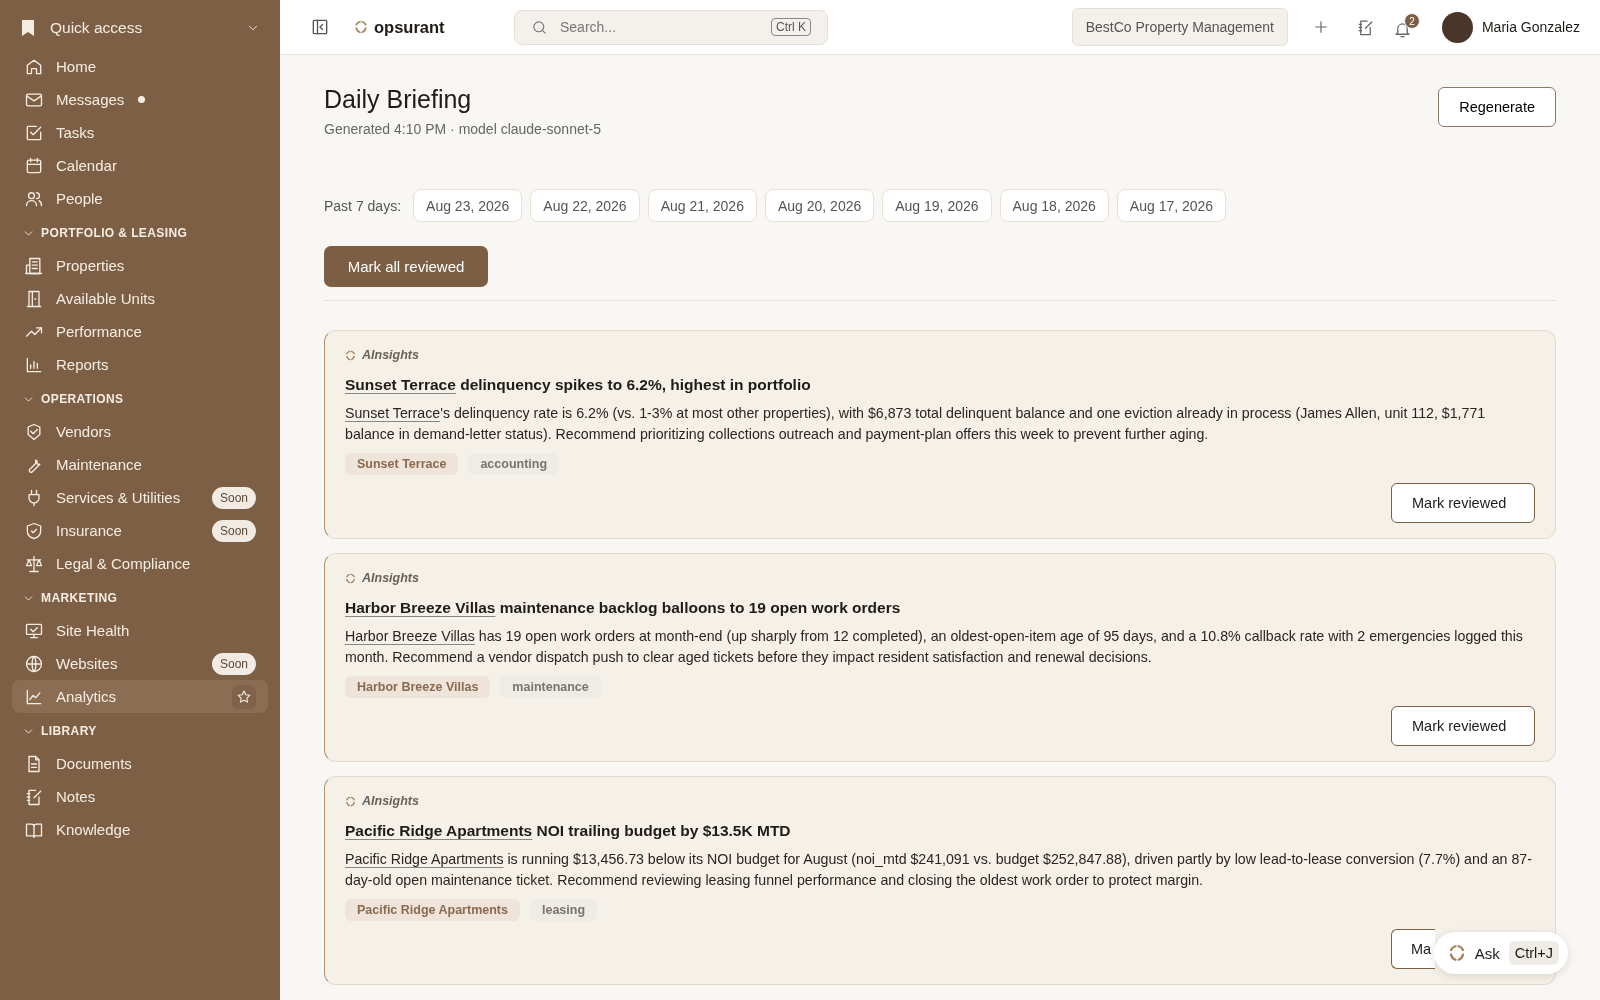 Image resolution: width=1600 pixels, height=1000 pixels. Describe the element at coordinates (140, 364) in the screenshot. I see `sidebar-item: Reports` at that location.